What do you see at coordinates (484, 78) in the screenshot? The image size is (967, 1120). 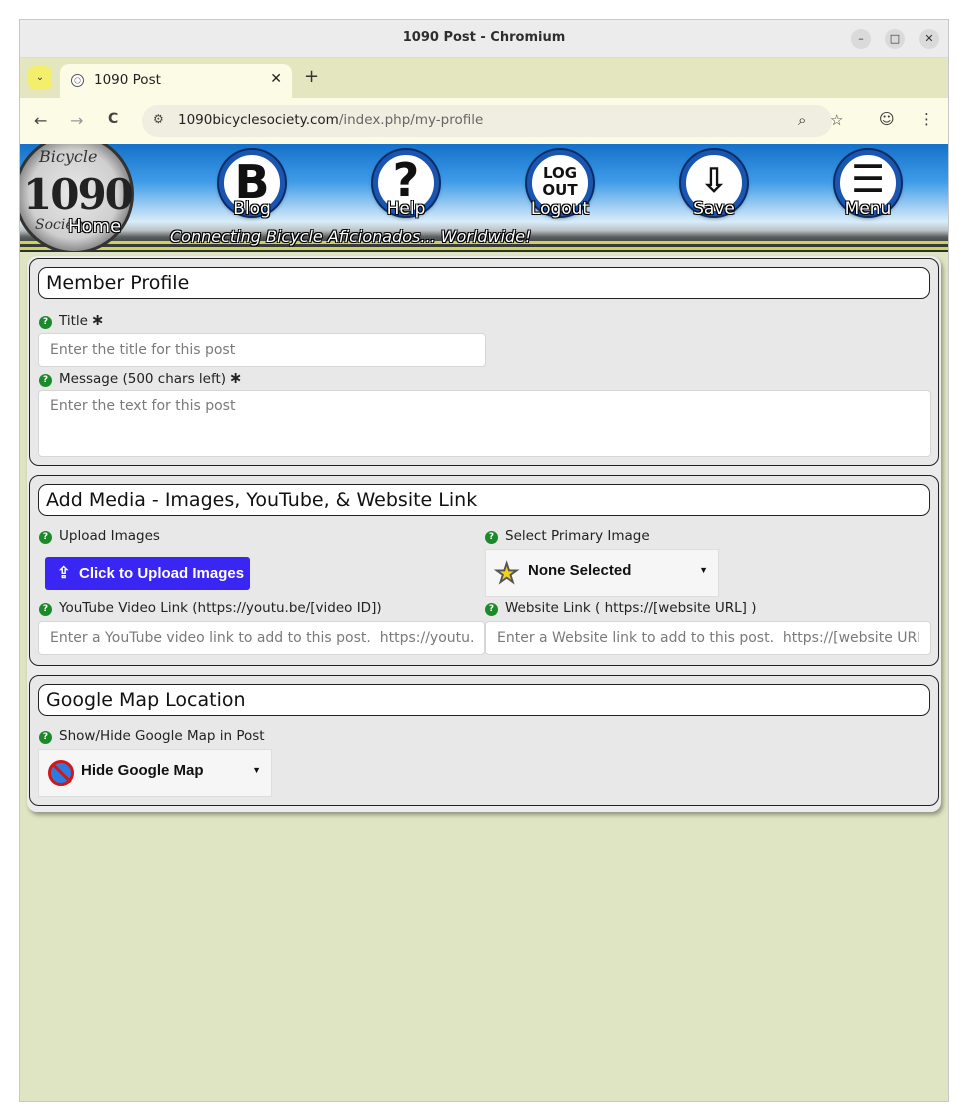 I see `tab-strip: ⌄ 1090 Post ✕ +` at bounding box center [484, 78].